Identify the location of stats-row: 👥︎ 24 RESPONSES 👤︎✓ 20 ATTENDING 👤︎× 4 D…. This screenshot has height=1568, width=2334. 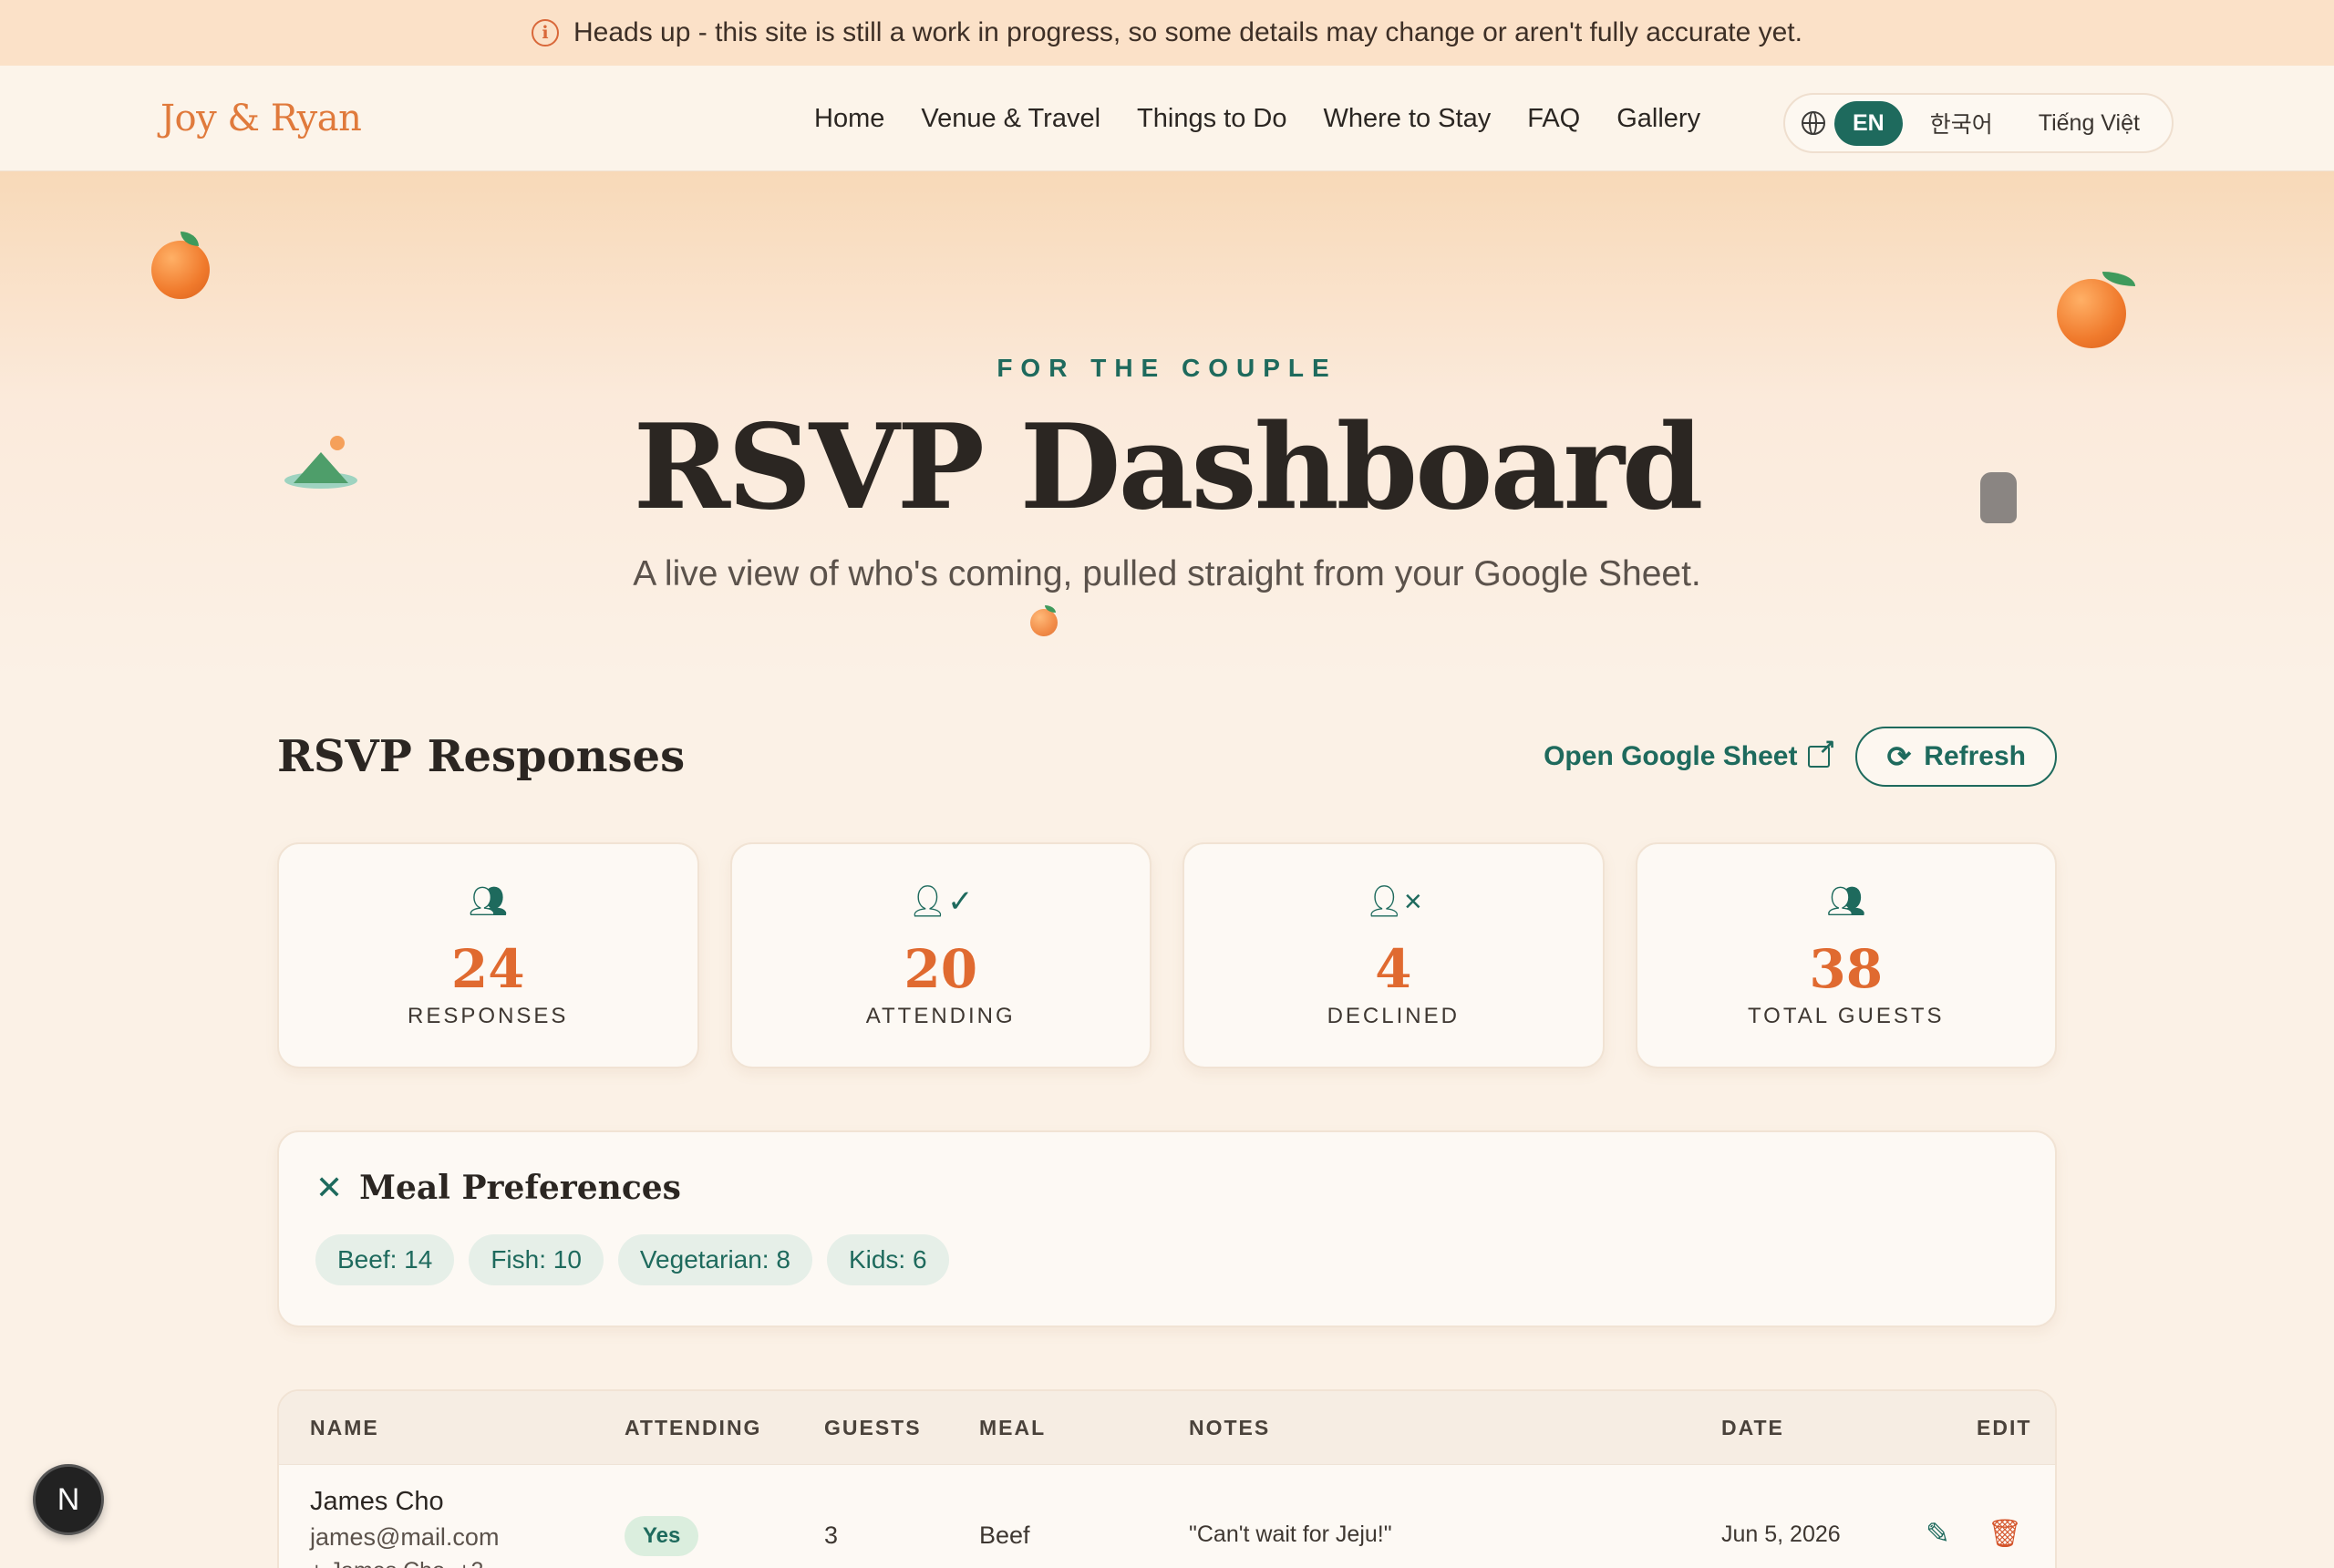
(1167, 955).